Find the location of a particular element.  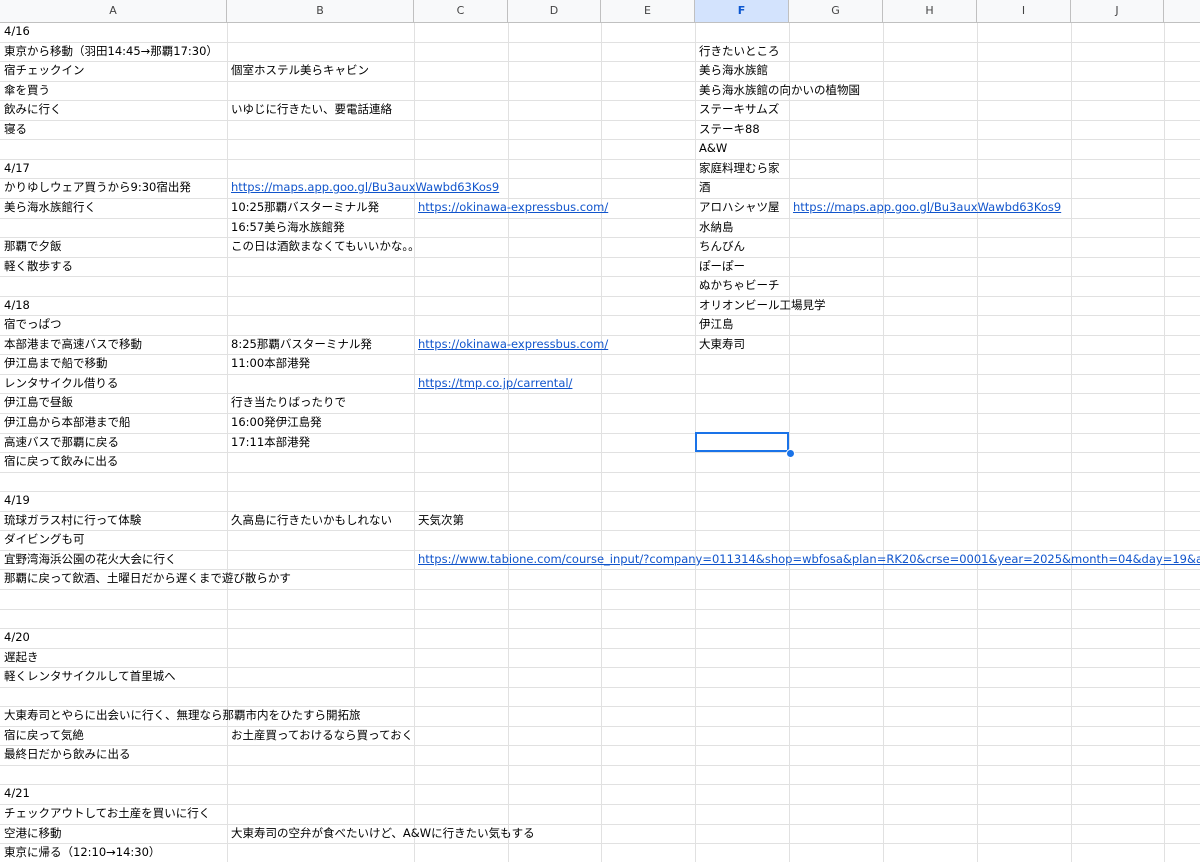

cell: 高速バスで那覇に戻る is located at coordinates (59, 442).